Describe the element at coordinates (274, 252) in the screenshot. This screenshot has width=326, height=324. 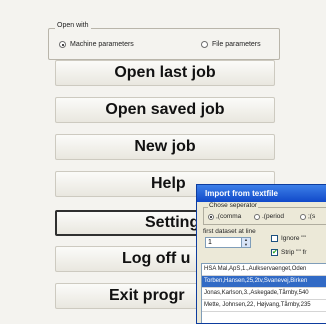
I see `strip-checkbox-box: ✔` at that location.